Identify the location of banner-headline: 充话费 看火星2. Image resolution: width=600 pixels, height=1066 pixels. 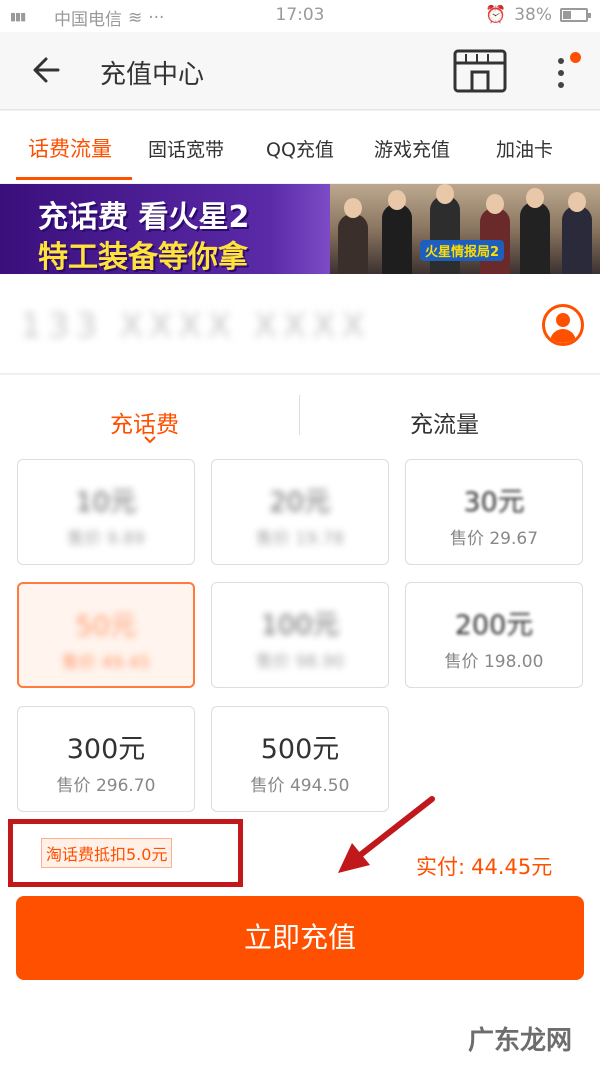
(144, 217).